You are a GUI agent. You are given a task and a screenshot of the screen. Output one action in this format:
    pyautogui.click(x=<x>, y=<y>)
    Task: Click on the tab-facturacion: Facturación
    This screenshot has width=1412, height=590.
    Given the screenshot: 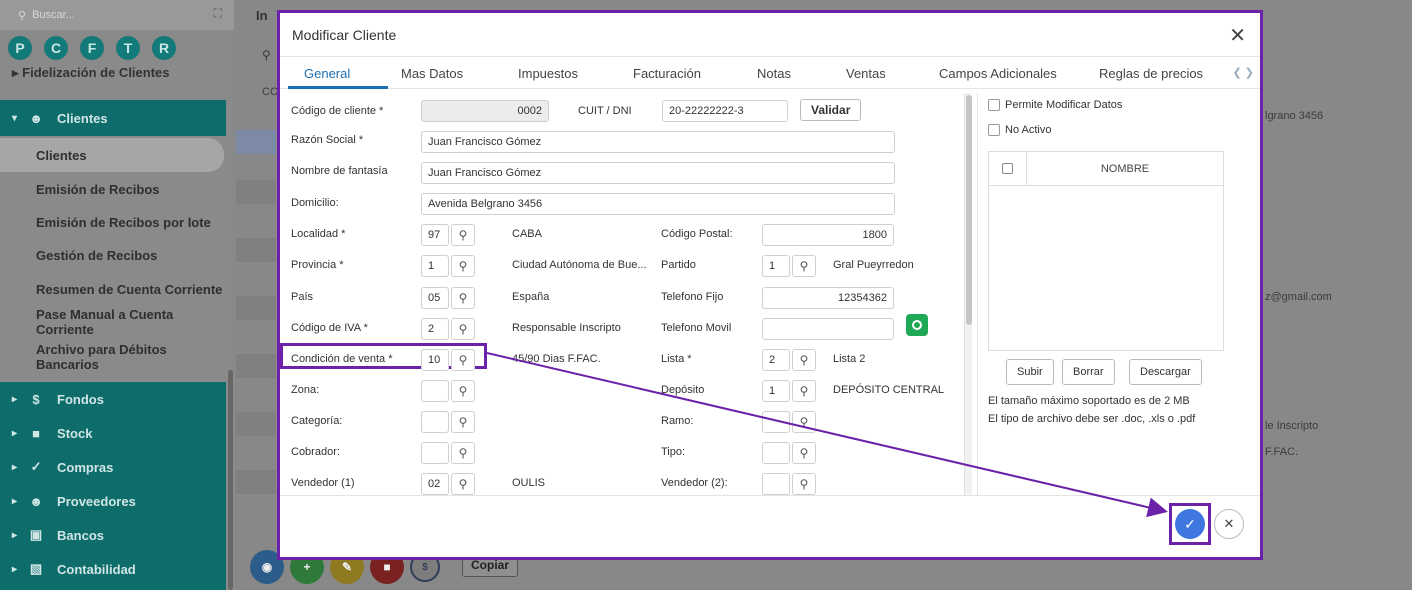 What is the action you would take?
    pyautogui.click(x=667, y=73)
    